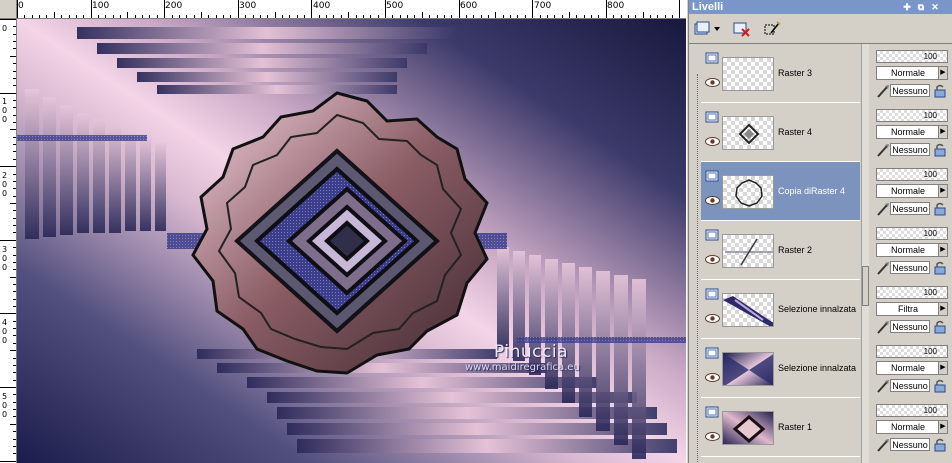 The image size is (952, 463). Describe the element at coordinates (780, 250) in the screenshot. I see `layer-row: Raster 2` at that location.